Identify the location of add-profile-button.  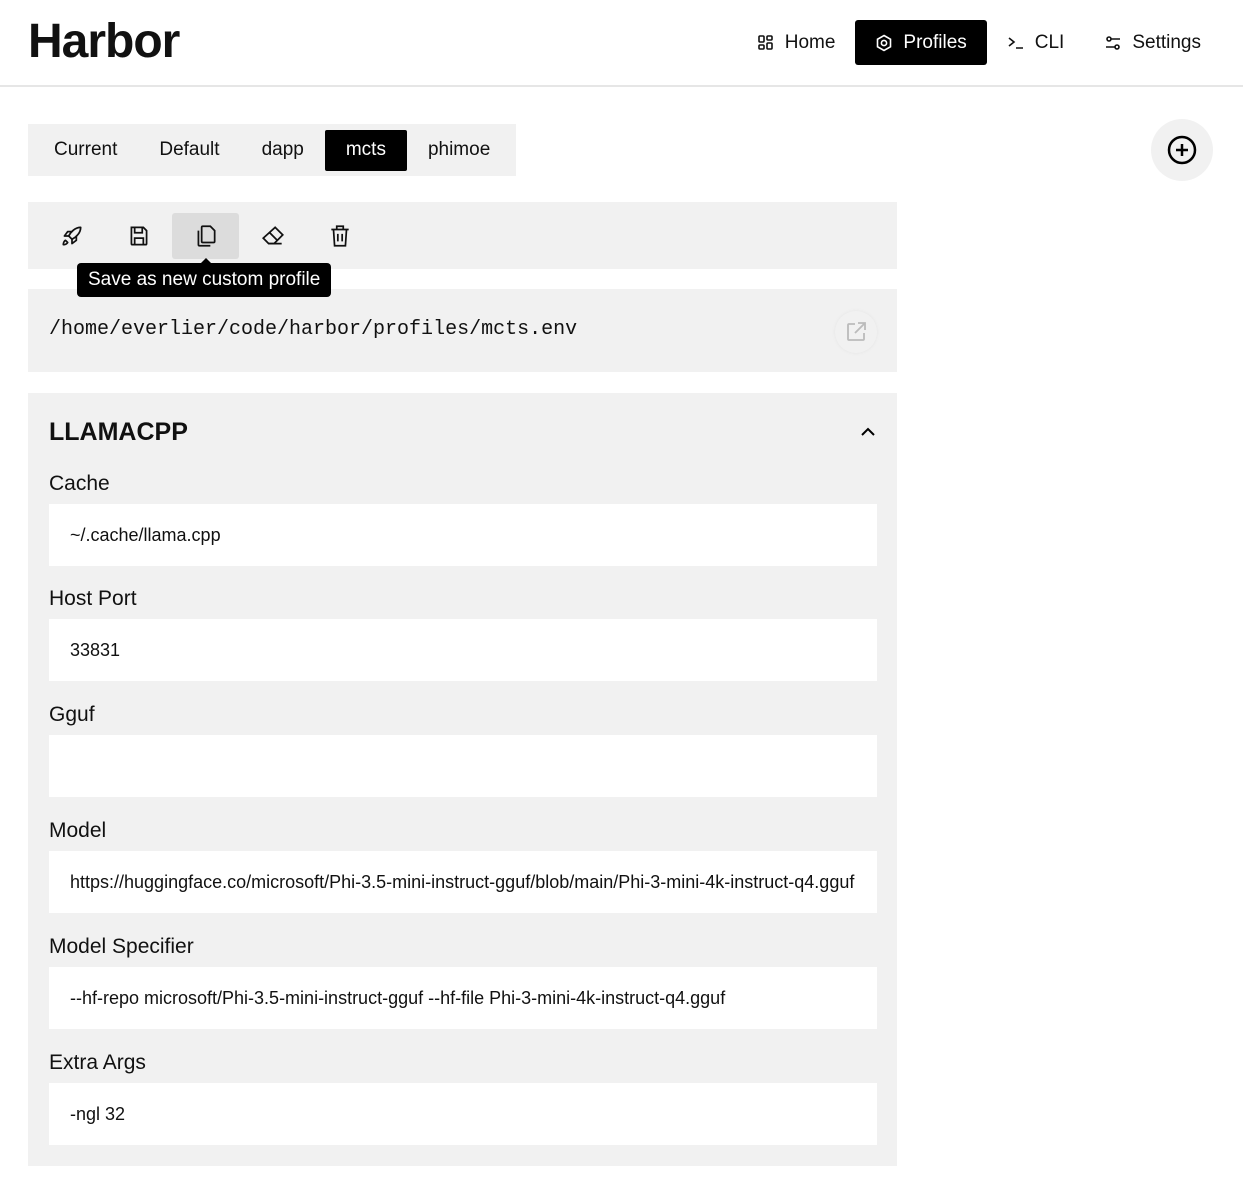
(1182, 150).